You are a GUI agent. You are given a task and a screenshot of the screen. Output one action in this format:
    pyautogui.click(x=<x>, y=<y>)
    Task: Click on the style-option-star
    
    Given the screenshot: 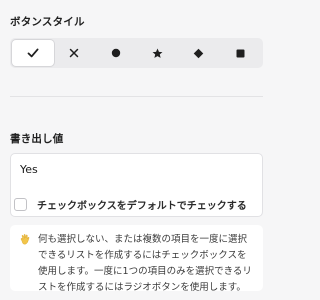 What is the action you would take?
    pyautogui.click(x=158, y=53)
    